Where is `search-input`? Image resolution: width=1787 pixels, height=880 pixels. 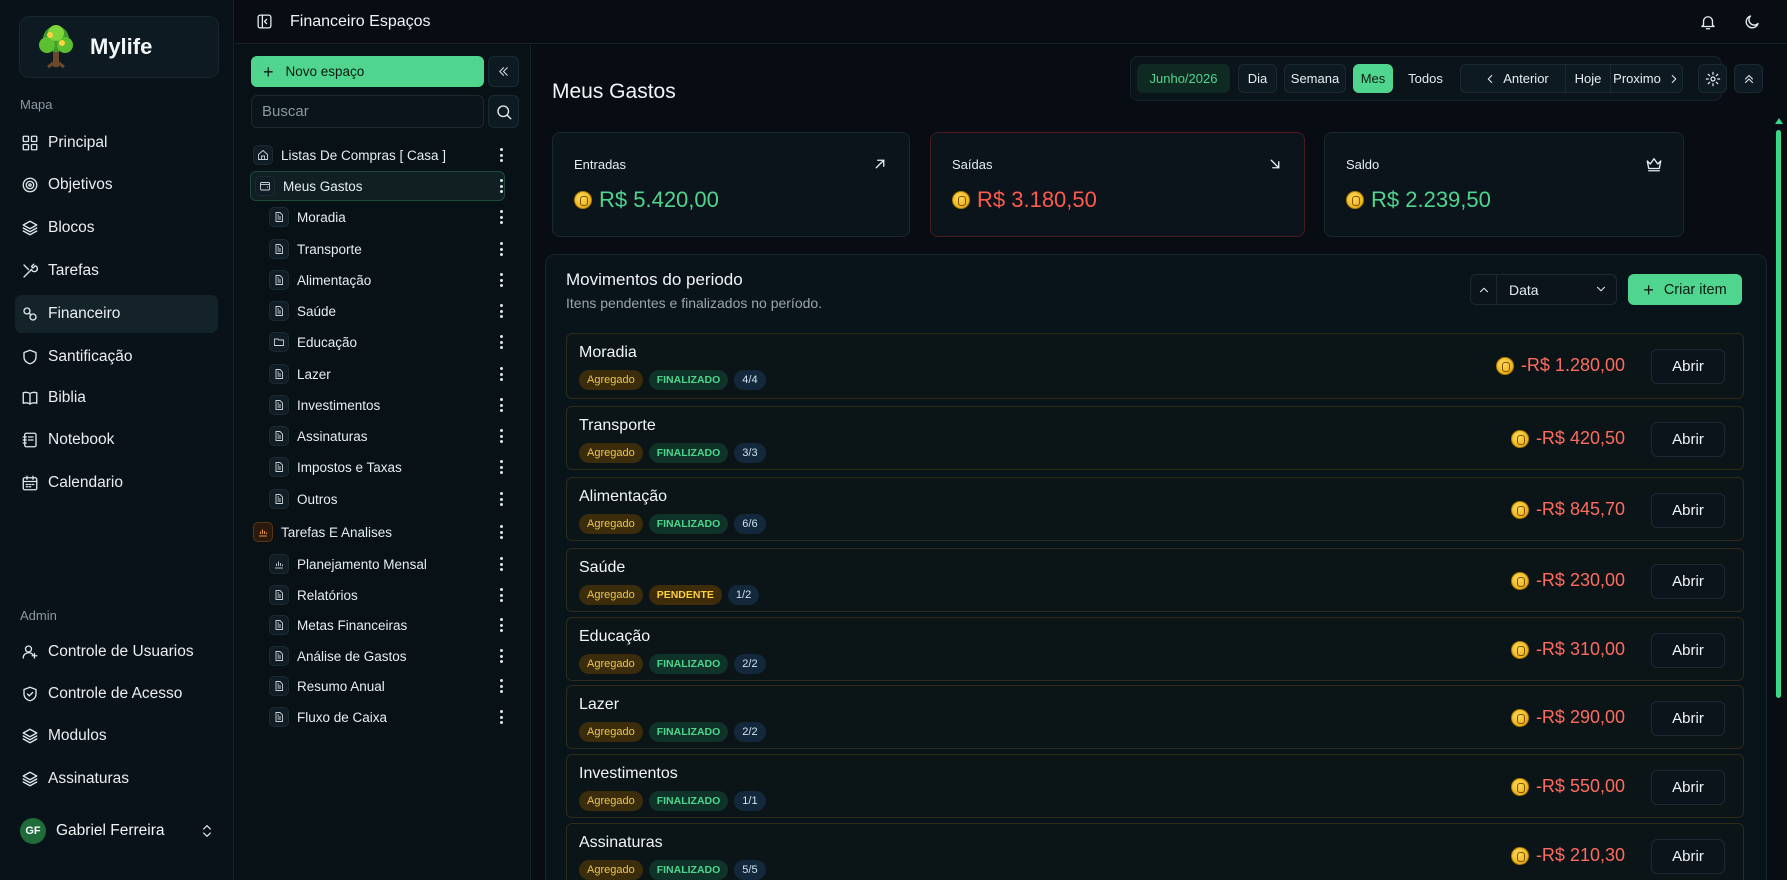
search-input is located at coordinates (367, 111).